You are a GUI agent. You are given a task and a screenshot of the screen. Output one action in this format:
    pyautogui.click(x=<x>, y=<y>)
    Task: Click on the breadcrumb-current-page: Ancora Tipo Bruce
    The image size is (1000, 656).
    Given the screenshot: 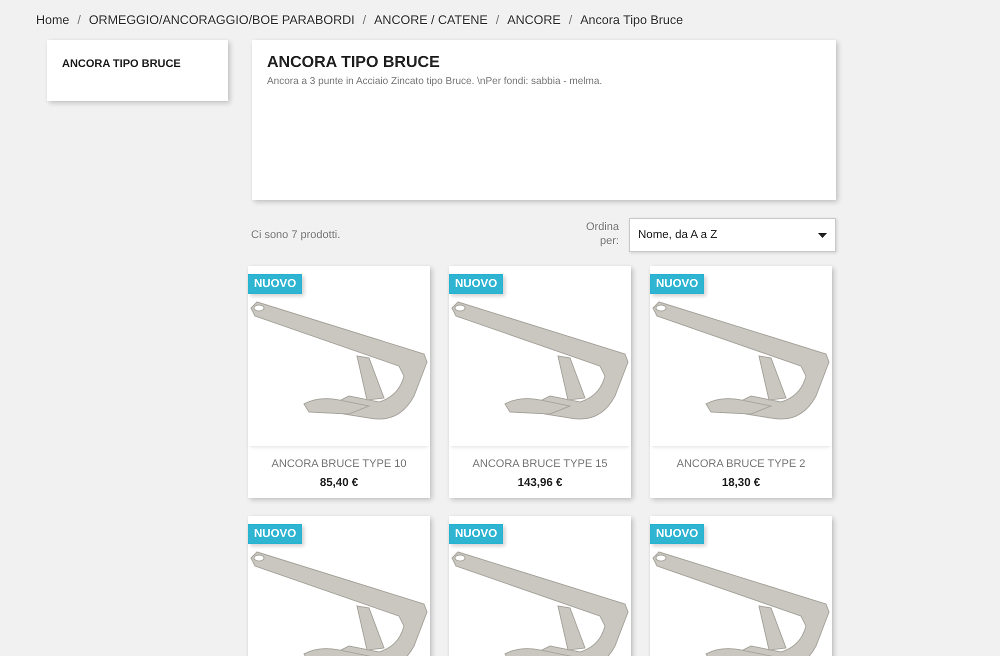 What is the action you would take?
    pyautogui.click(x=632, y=20)
    